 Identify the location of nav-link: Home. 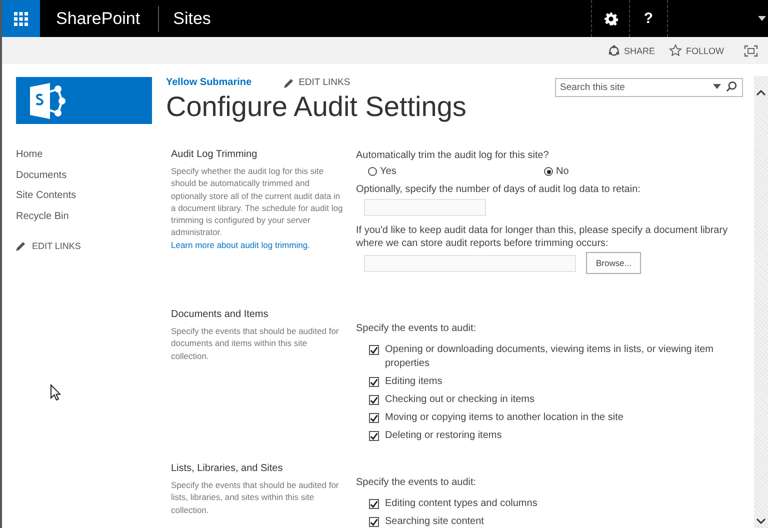
(86, 159).